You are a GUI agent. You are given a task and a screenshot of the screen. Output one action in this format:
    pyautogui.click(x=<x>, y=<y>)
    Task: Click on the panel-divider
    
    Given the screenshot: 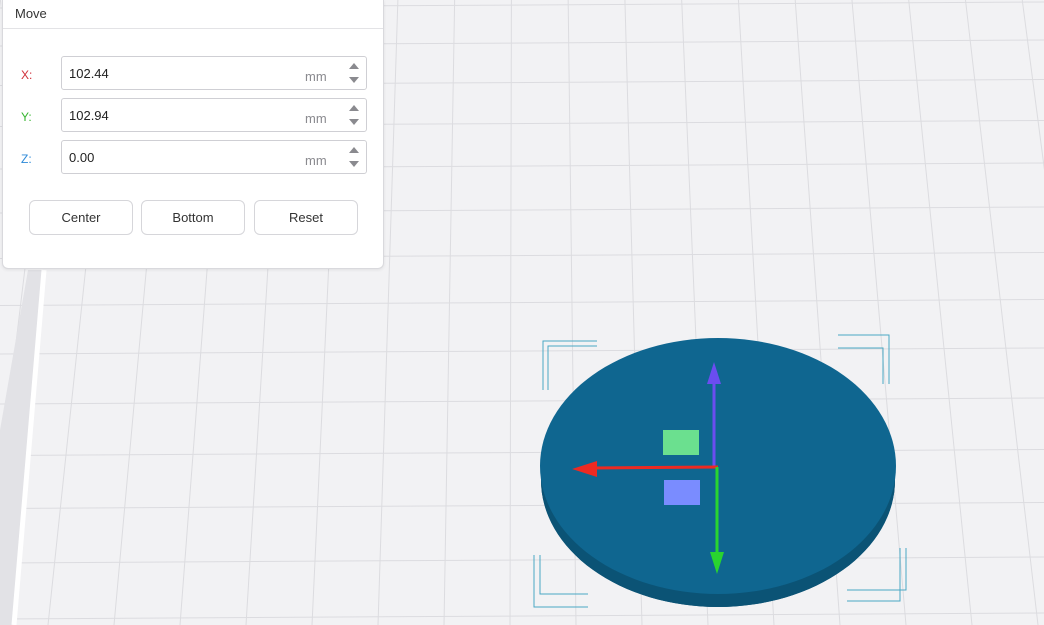 What is the action you would take?
    pyautogui.click(x=193, y=28)
    